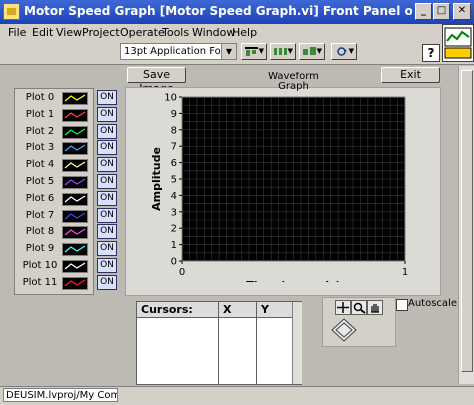 The image size is (474, 405). What do you see at coordinates (174, 180) in the screenshot?
I see `y-tick-label: 5` at bounding box center [174, 180].